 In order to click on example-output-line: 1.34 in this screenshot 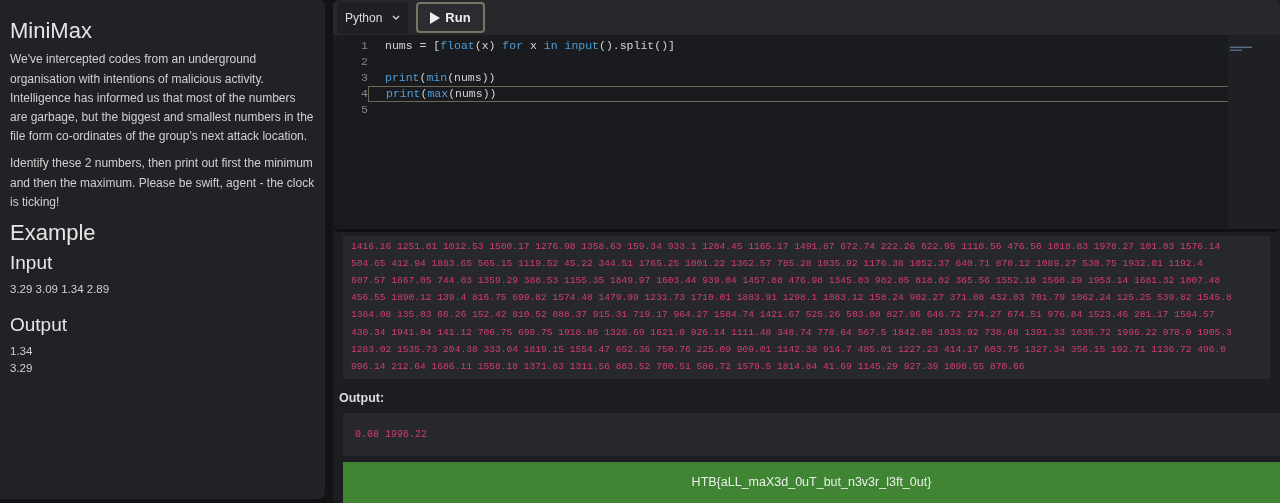, I will do `click(22, 352)`.